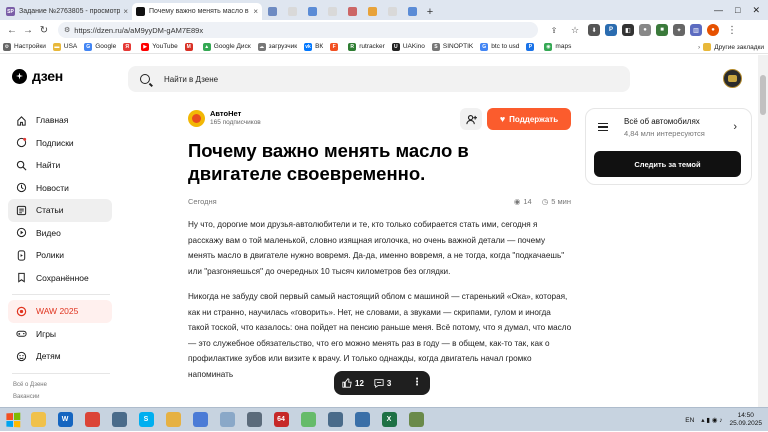 The width and height of the screenshot is (768, 432). Describe the element at coordinates (679, 30) in the screenshot. I see `extensions-icon: ✦` at that location.